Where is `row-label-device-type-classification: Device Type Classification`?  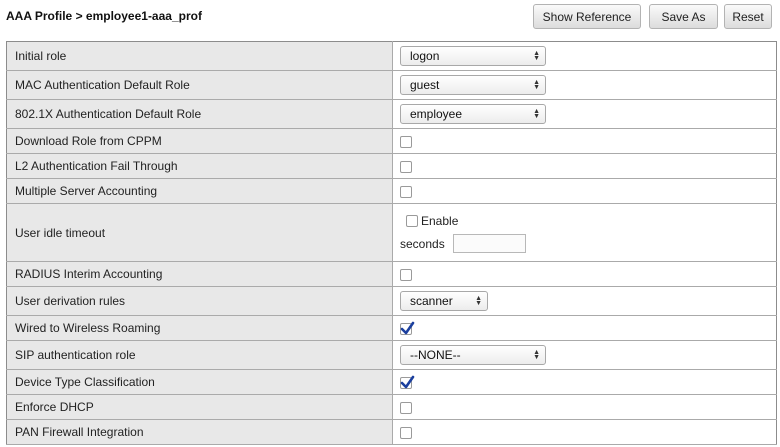 row-label-device-type-classification: Device Type Classification is located at coordinates (199, 382).